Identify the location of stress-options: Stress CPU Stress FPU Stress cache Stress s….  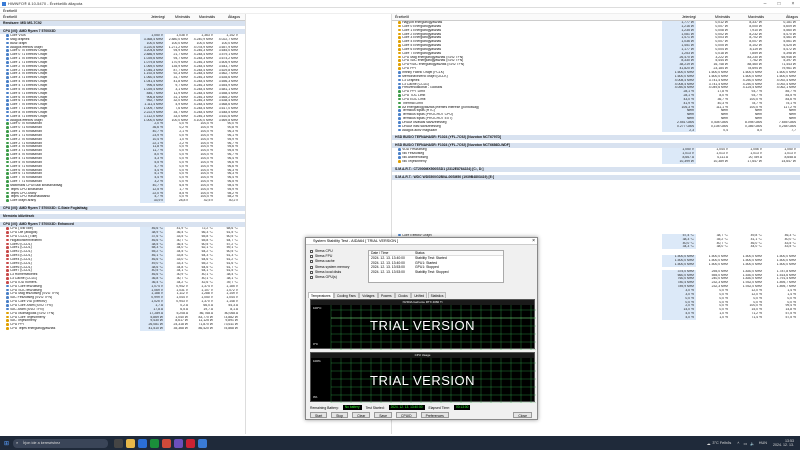
(336, 264).